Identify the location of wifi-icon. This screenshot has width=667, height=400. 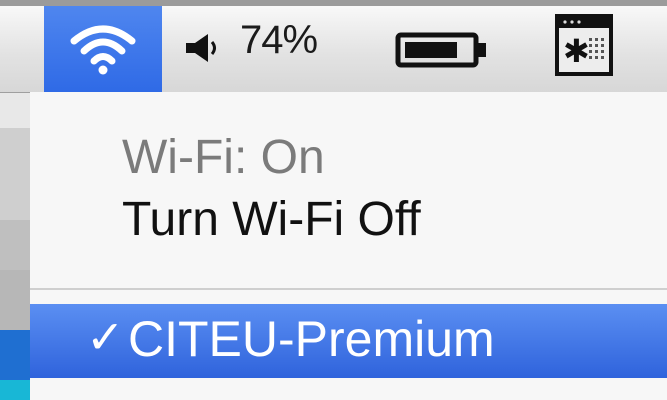
(103, 50).